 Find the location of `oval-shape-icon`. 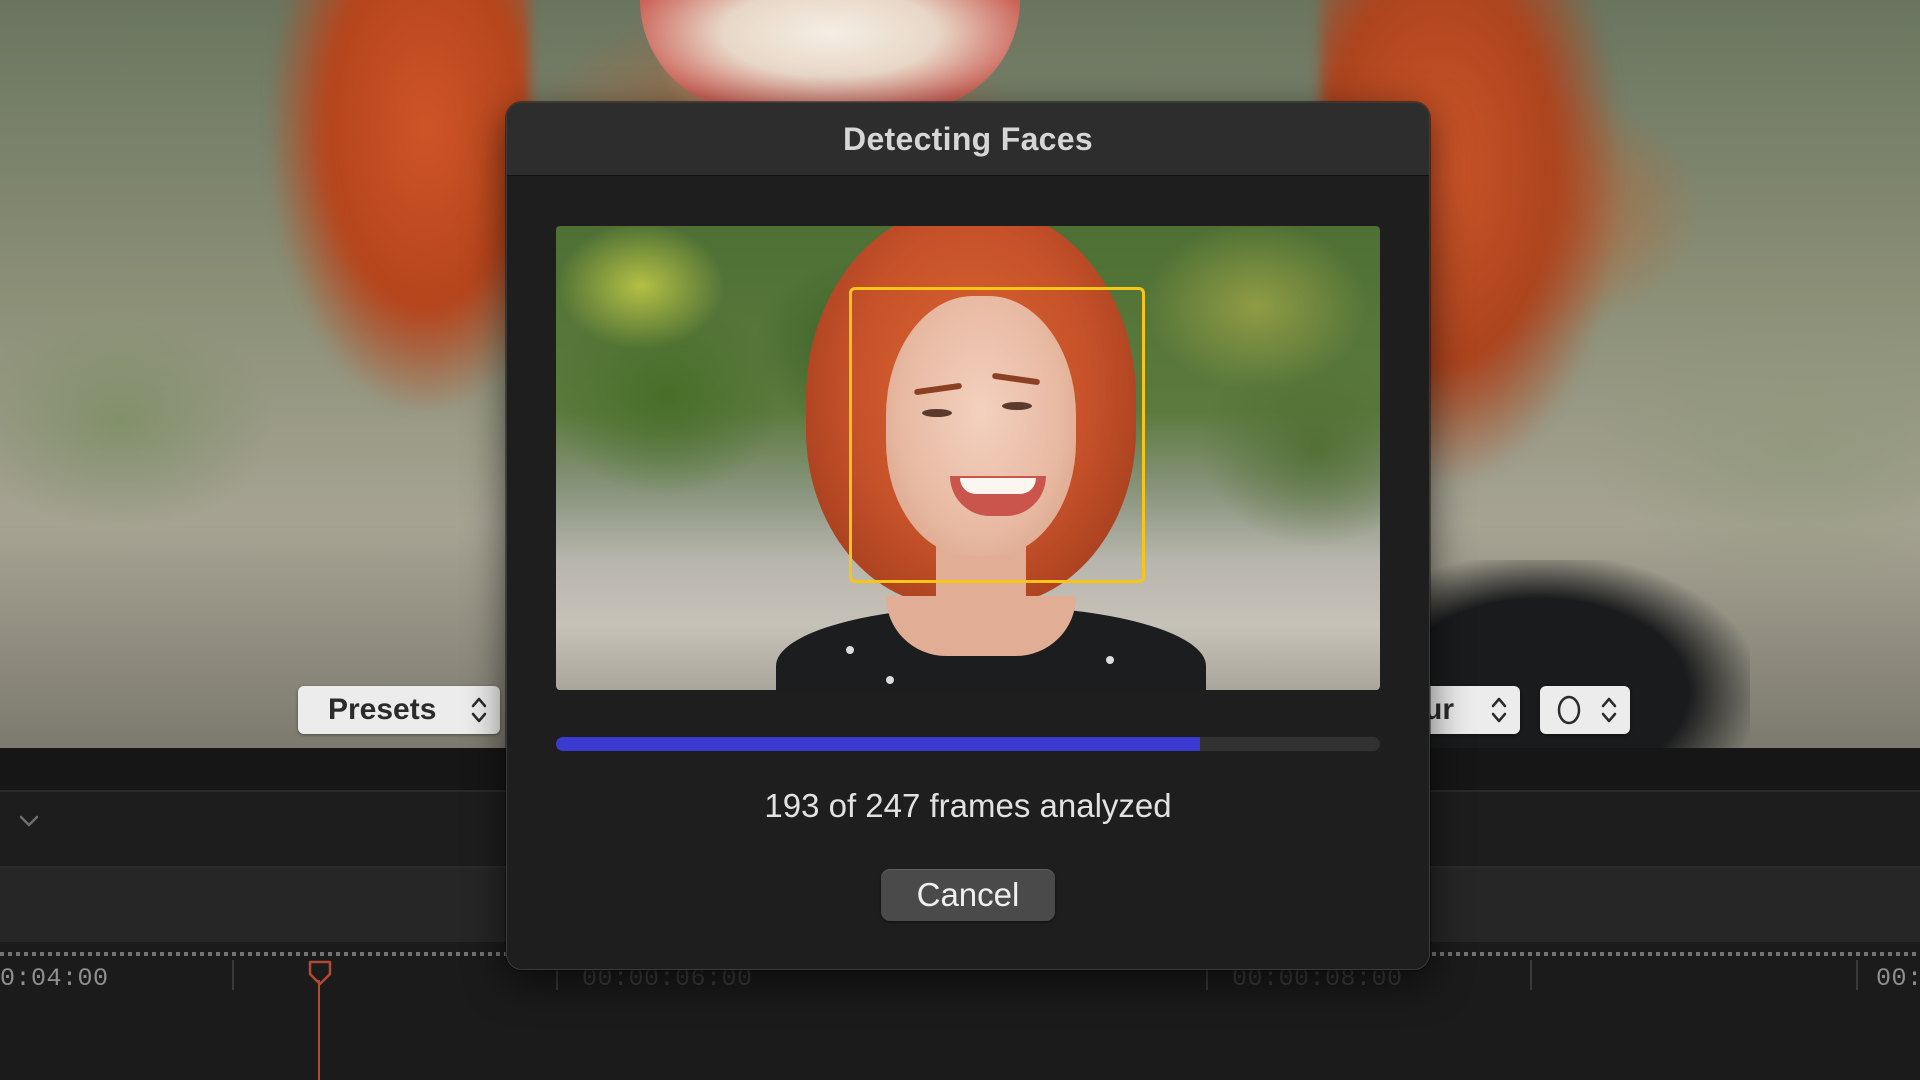

oval-shape-icon is located at coordinates (1569, 710).